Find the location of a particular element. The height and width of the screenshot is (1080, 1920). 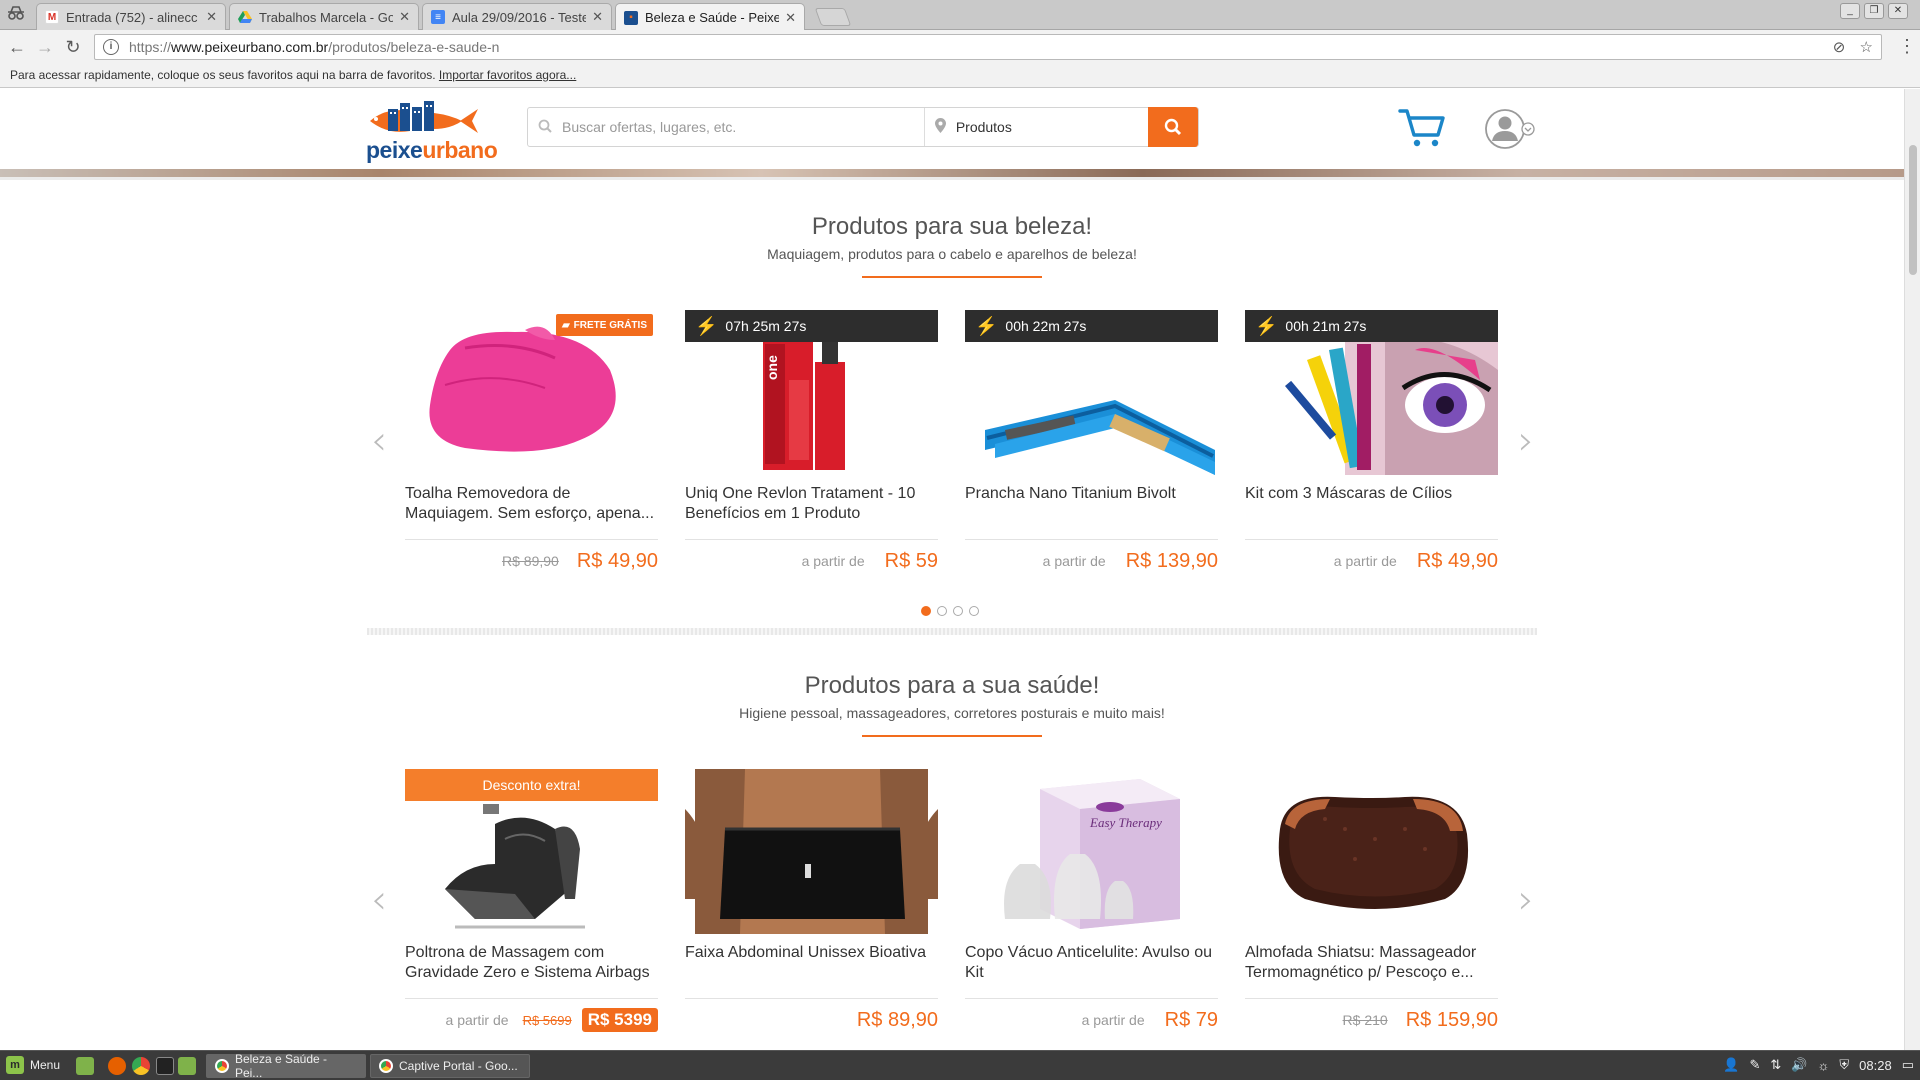

popup-blocked-icon: ⊘ is located at coordinates (1839, 47).